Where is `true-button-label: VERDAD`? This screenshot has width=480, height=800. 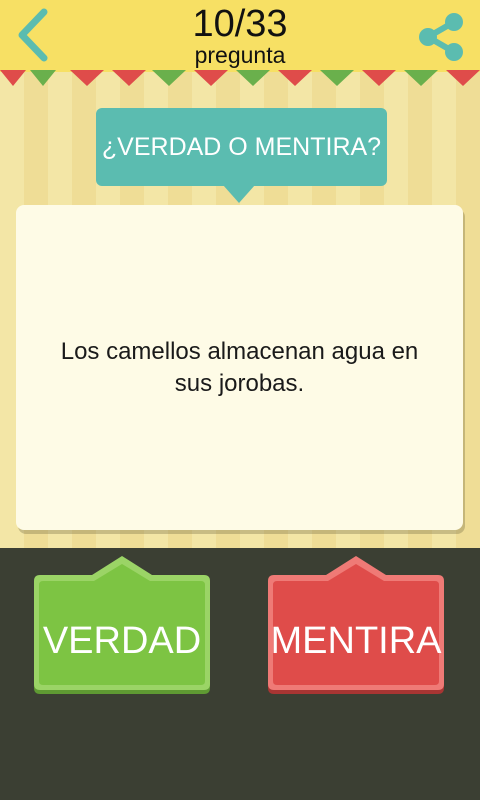
true-button-label: VERDAD is located at coordinates (122, 641).